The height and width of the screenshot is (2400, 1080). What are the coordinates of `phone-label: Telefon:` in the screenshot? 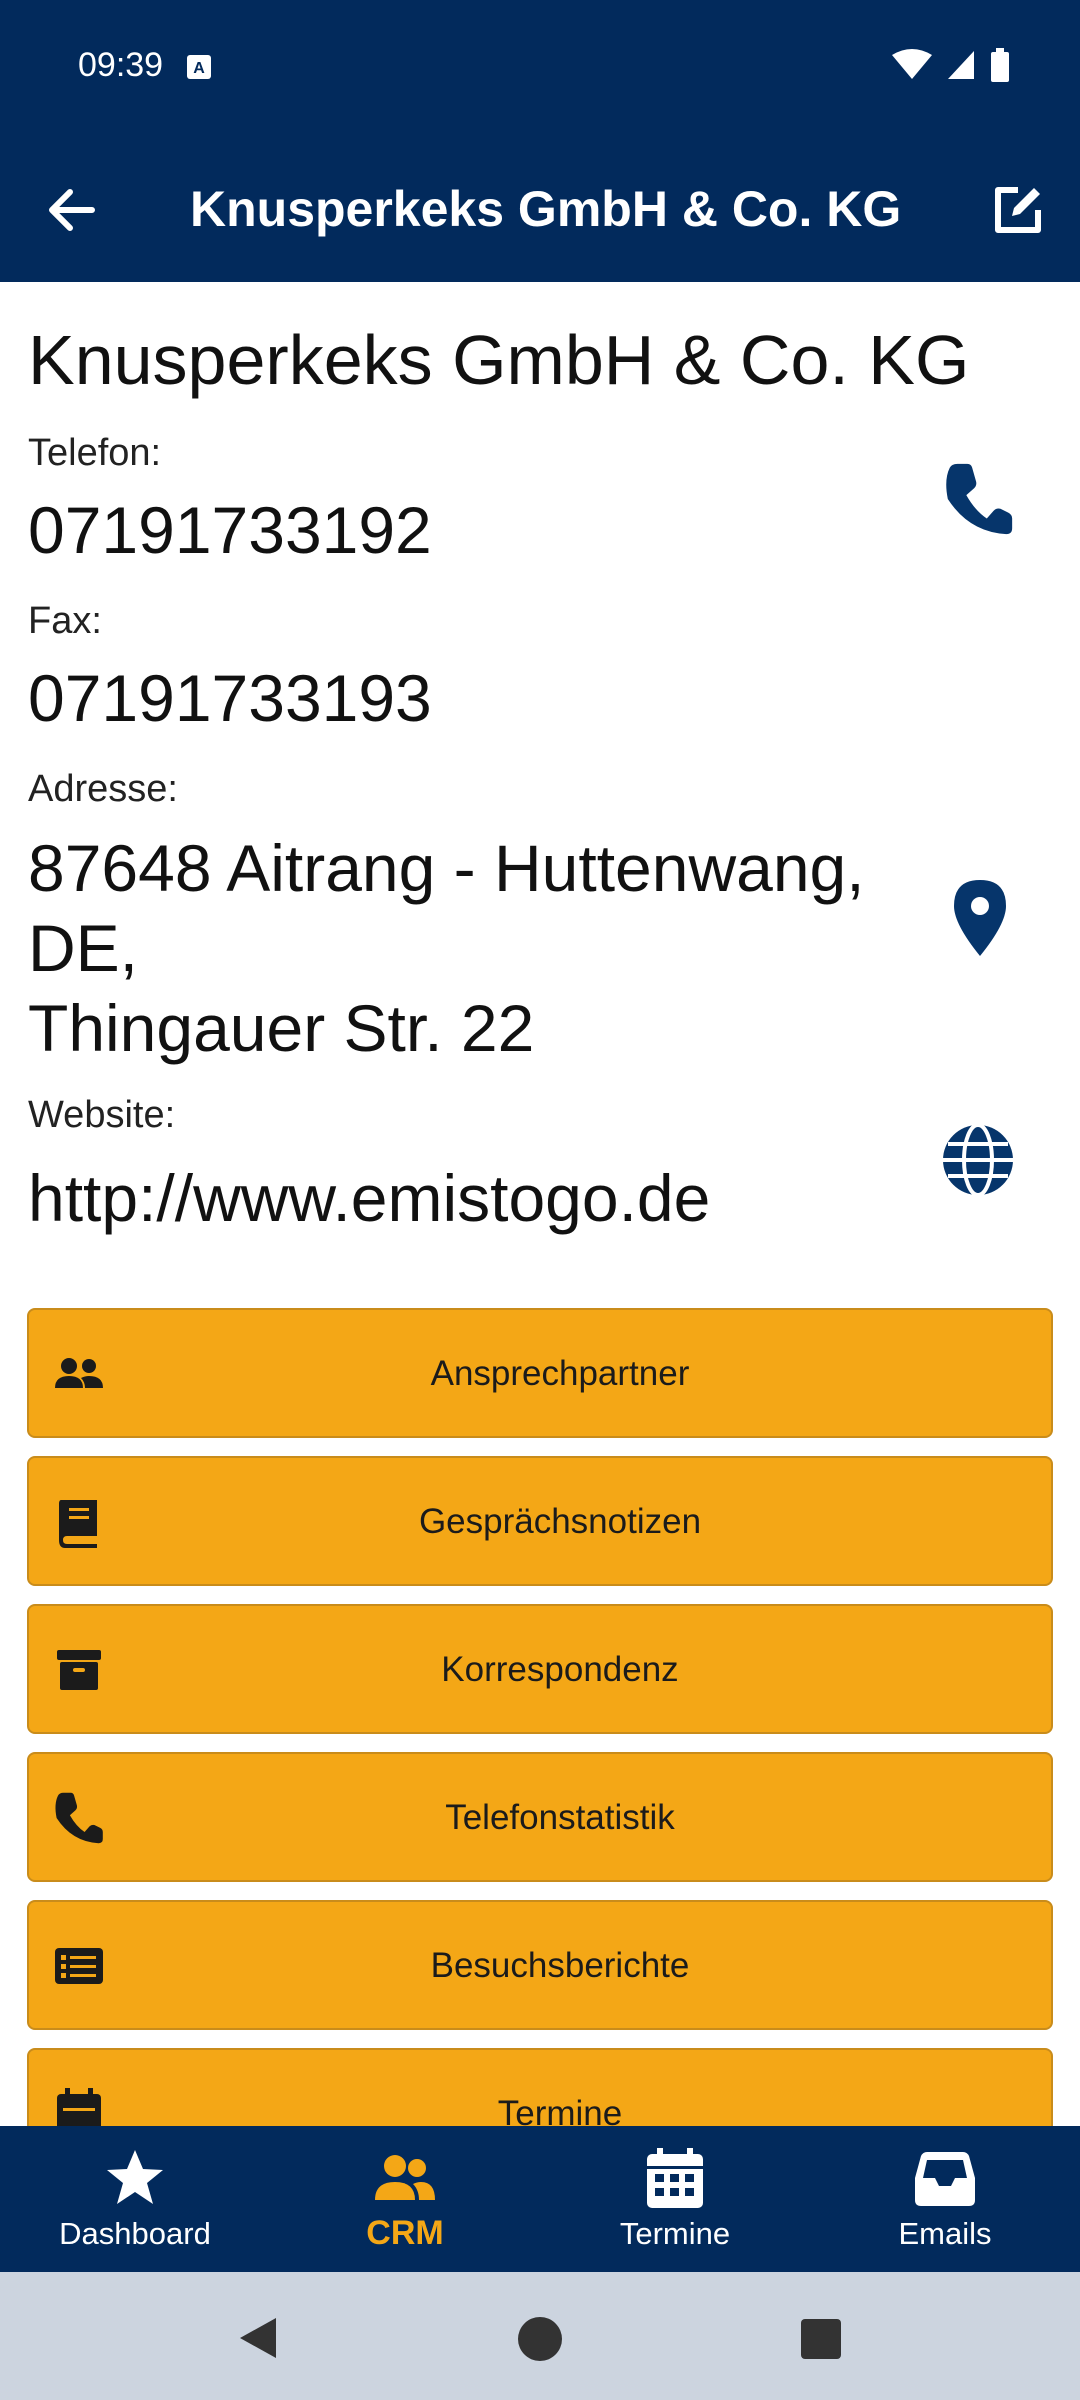 It's located at (95, 453).